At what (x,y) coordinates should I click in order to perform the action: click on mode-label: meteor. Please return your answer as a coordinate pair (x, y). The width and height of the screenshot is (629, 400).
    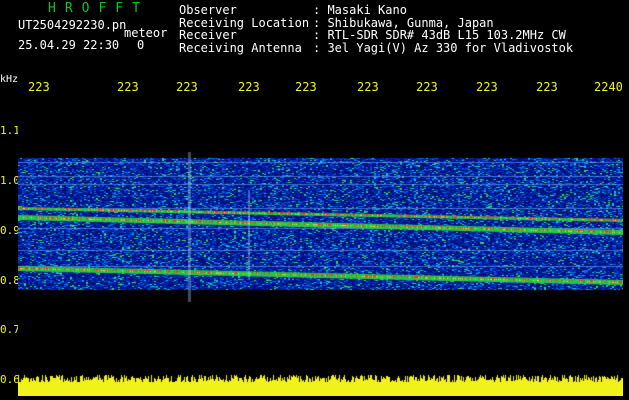
    Looking at the image, I should click on (146, 33).